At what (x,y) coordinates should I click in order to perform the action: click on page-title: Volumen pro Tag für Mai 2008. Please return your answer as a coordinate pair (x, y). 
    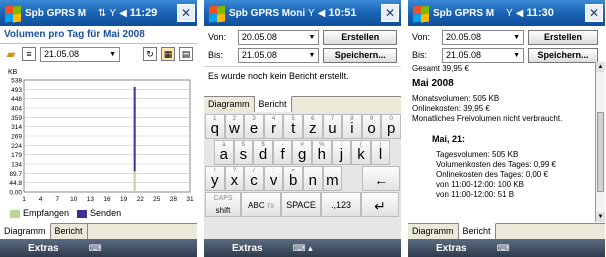
    Looking at the image, I should click on (98, 35).